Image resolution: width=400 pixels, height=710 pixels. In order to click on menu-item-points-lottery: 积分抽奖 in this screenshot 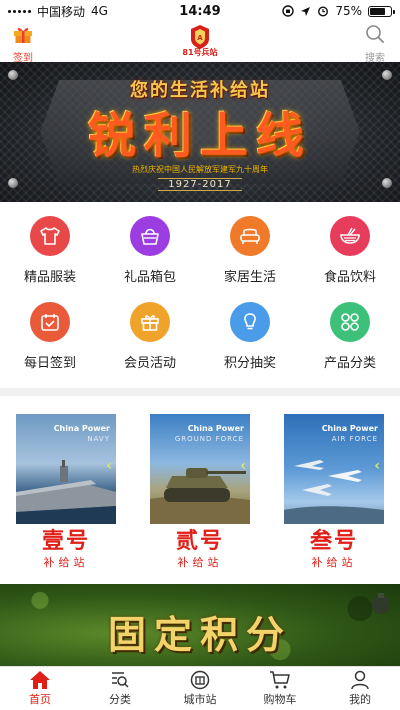, I will do `click(250, 339)`.